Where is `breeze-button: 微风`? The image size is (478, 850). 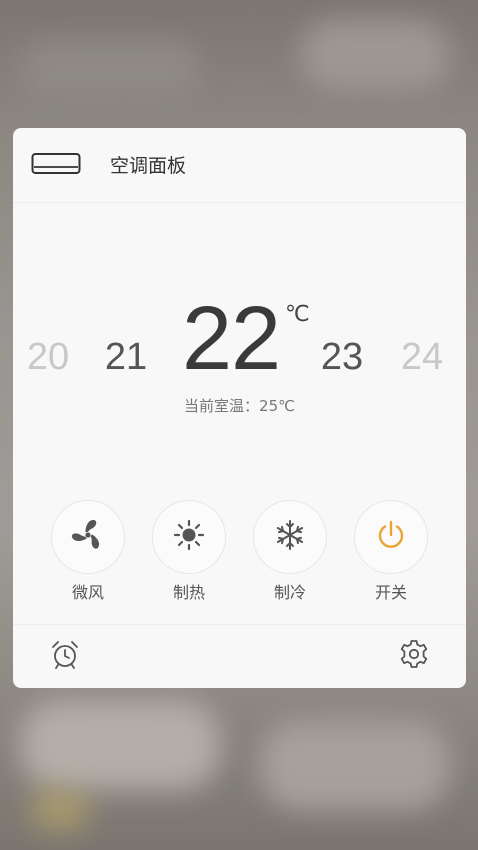
breeze-button: 微风 is located at coordinates (88, 552).